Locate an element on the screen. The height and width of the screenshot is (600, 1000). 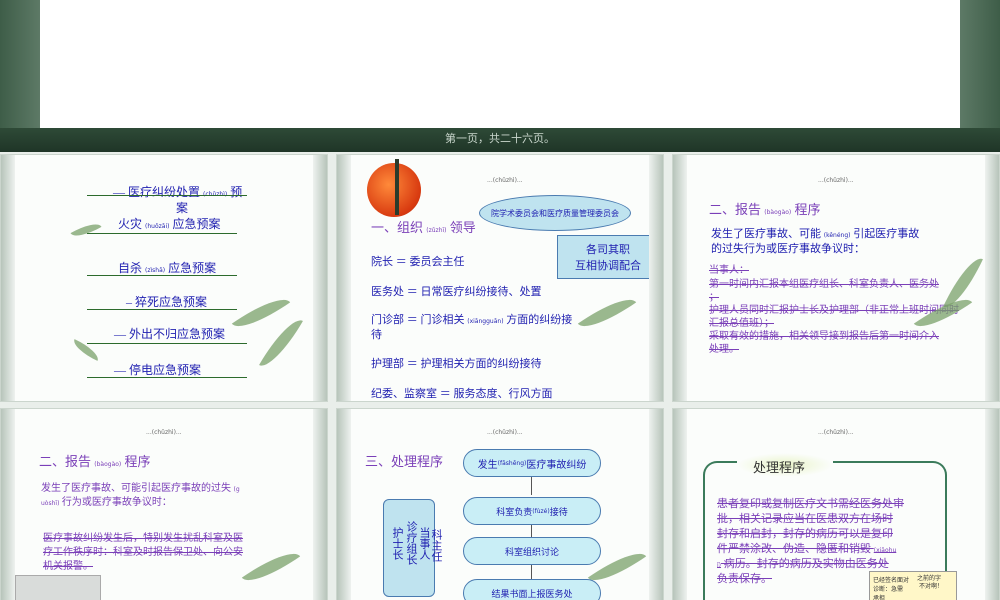
step-written-report: 结果书面上报医务处 is located at coordinates (532, 589).